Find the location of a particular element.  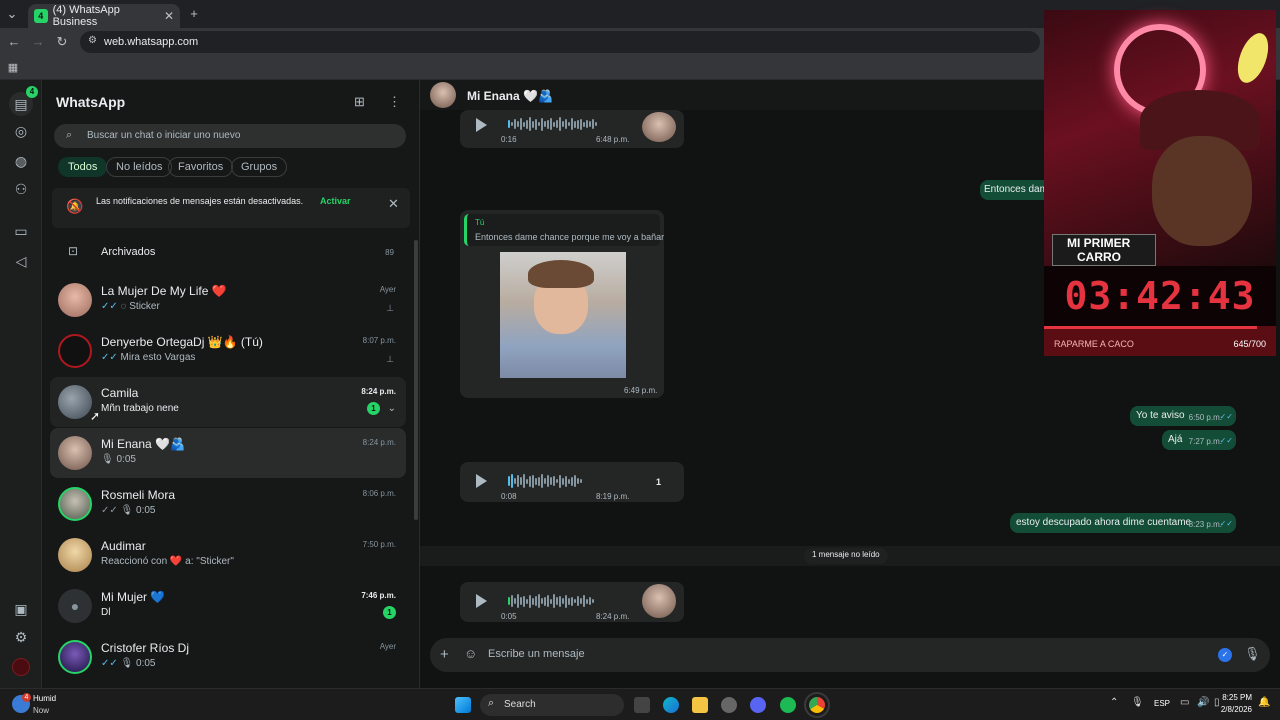

filter-grupos: Grupos is located at coordinates (259, 167).